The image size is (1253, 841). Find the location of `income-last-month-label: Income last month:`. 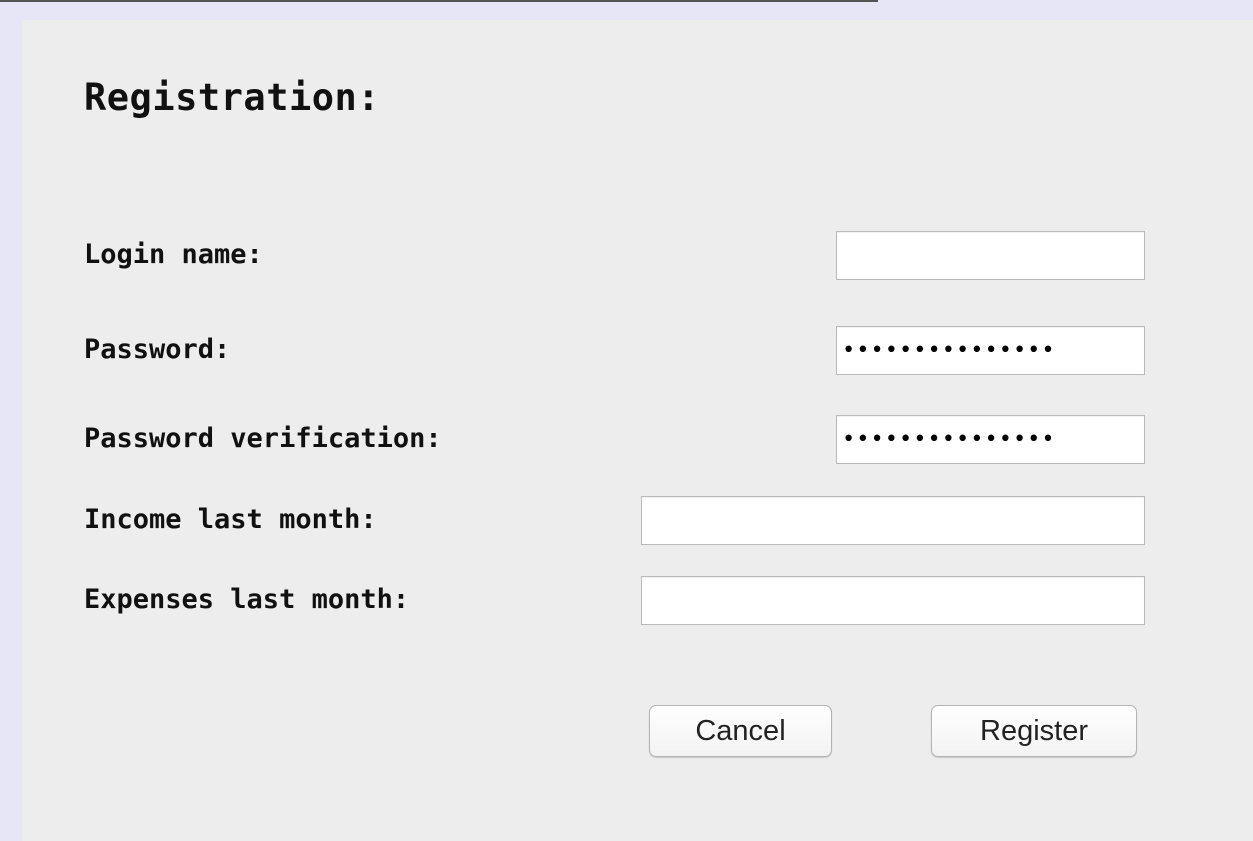

income-last-month-label: Income last month: is located at coordinates (230, 519).